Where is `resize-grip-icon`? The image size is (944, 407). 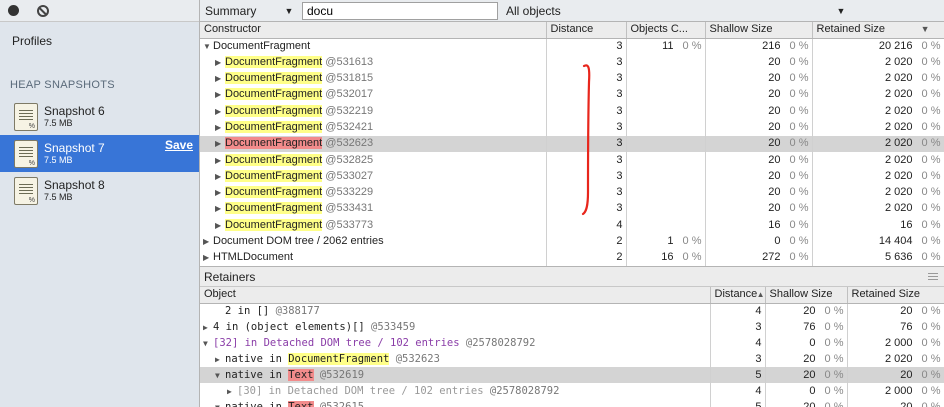
resize-grip-icon is located at coordinates (933, 276).